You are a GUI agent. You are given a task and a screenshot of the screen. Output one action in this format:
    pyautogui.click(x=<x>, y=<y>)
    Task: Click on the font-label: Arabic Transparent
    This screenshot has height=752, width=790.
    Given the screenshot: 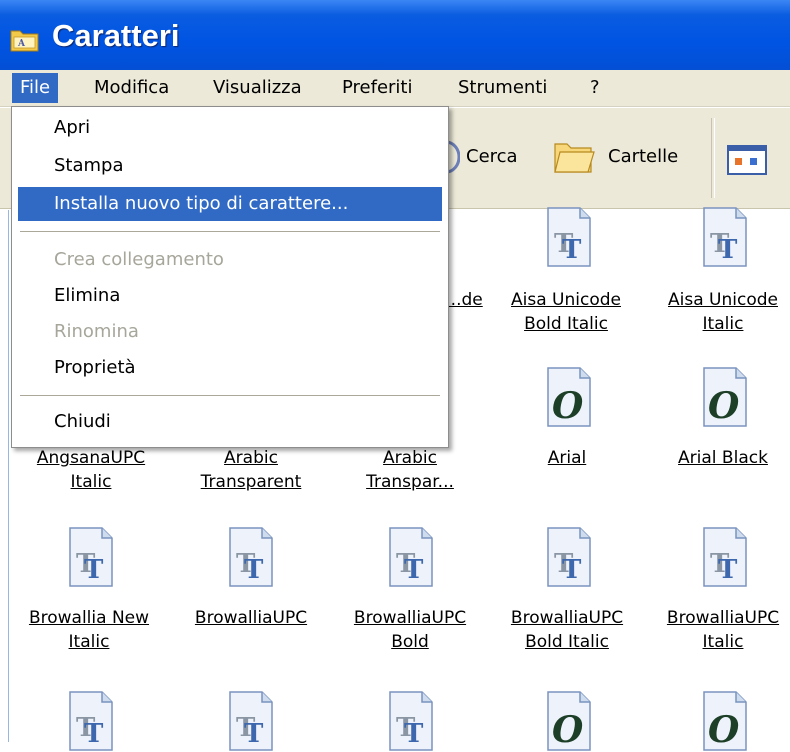 What is the action you would take?
    pyautogui.click(x=251, y=470)
    